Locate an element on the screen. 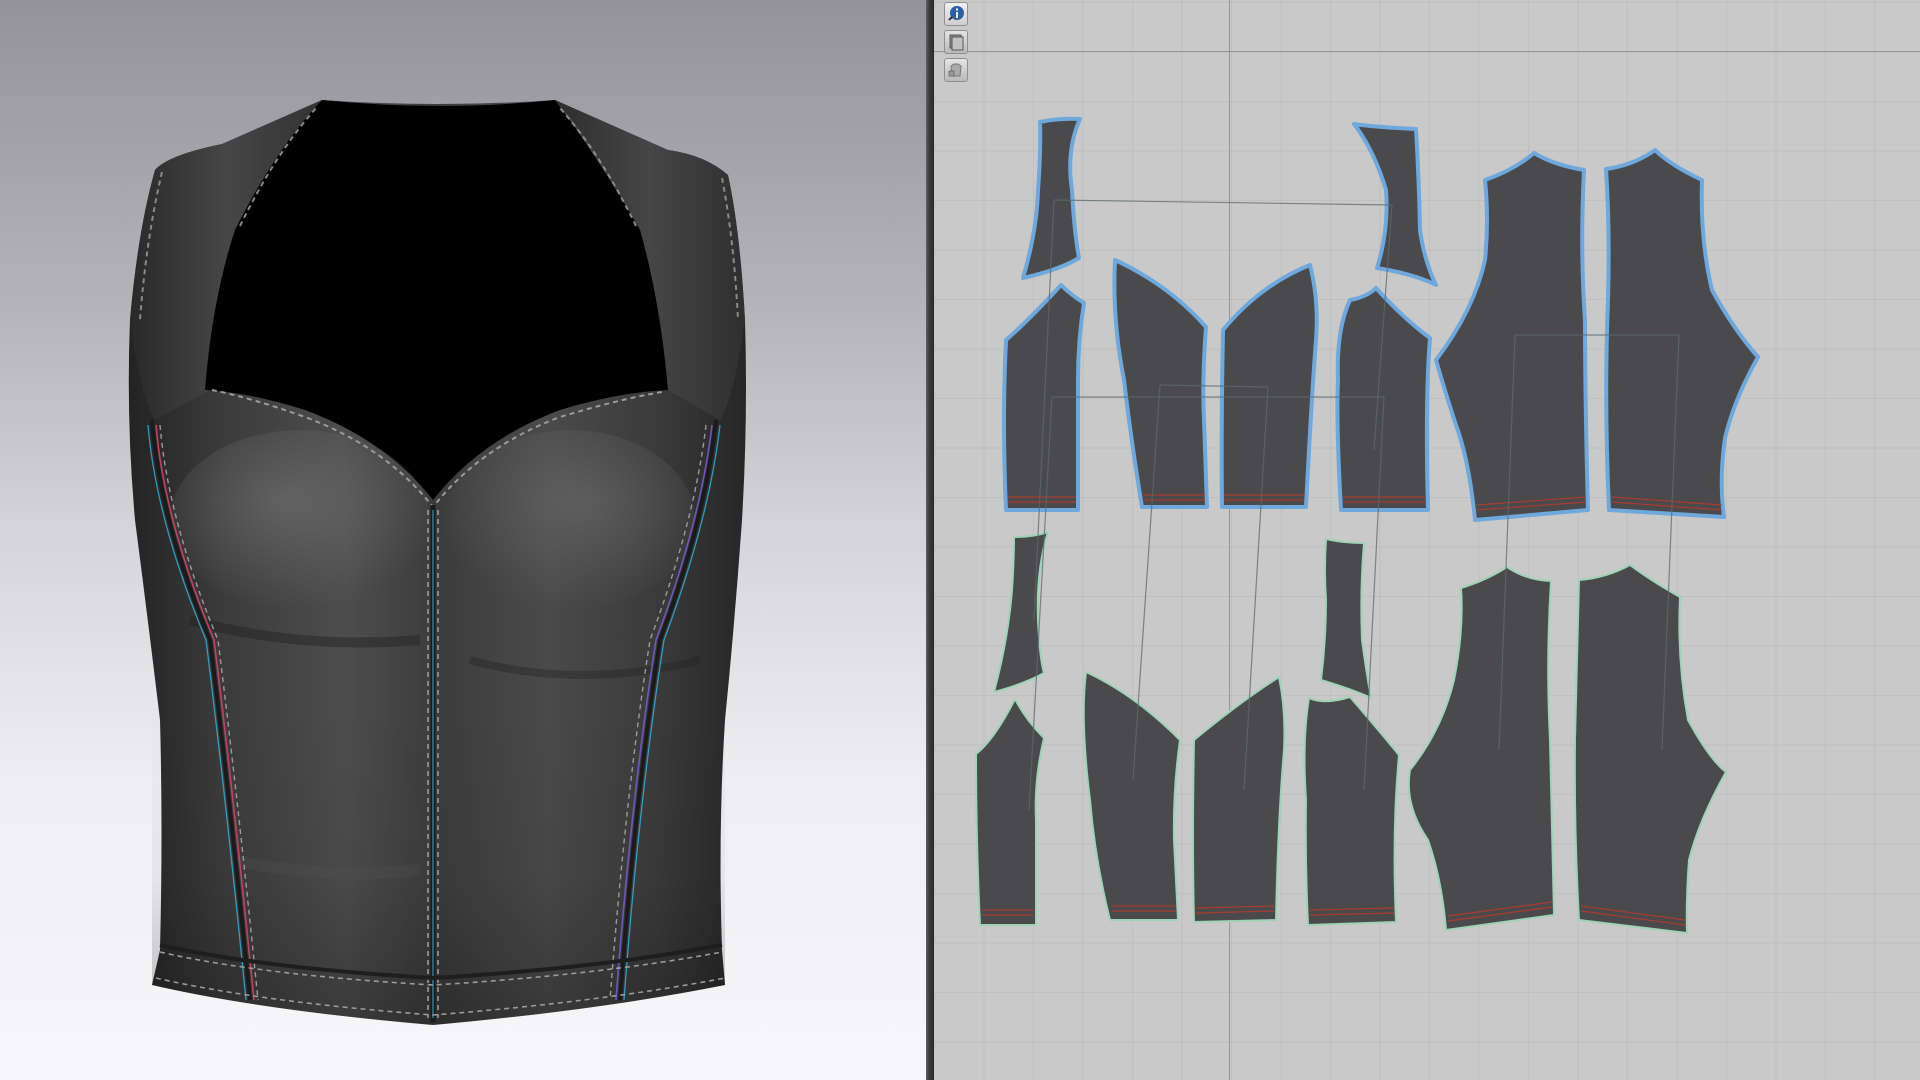 This screenshot has height=1080, width=1920. info-tool-button is located at coordinates (956, 14).